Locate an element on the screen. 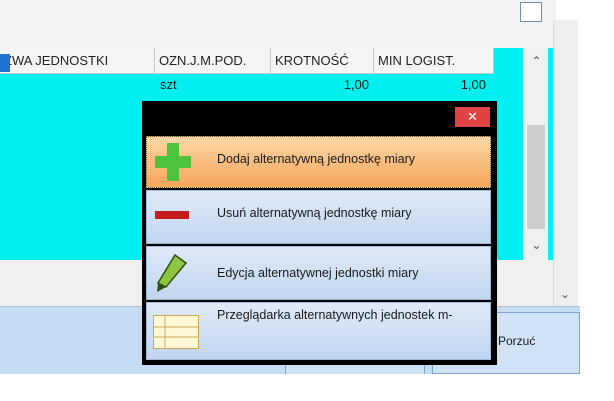 This screenshot has height=401, width=614. table-icon is located at coordinates (176, 332).